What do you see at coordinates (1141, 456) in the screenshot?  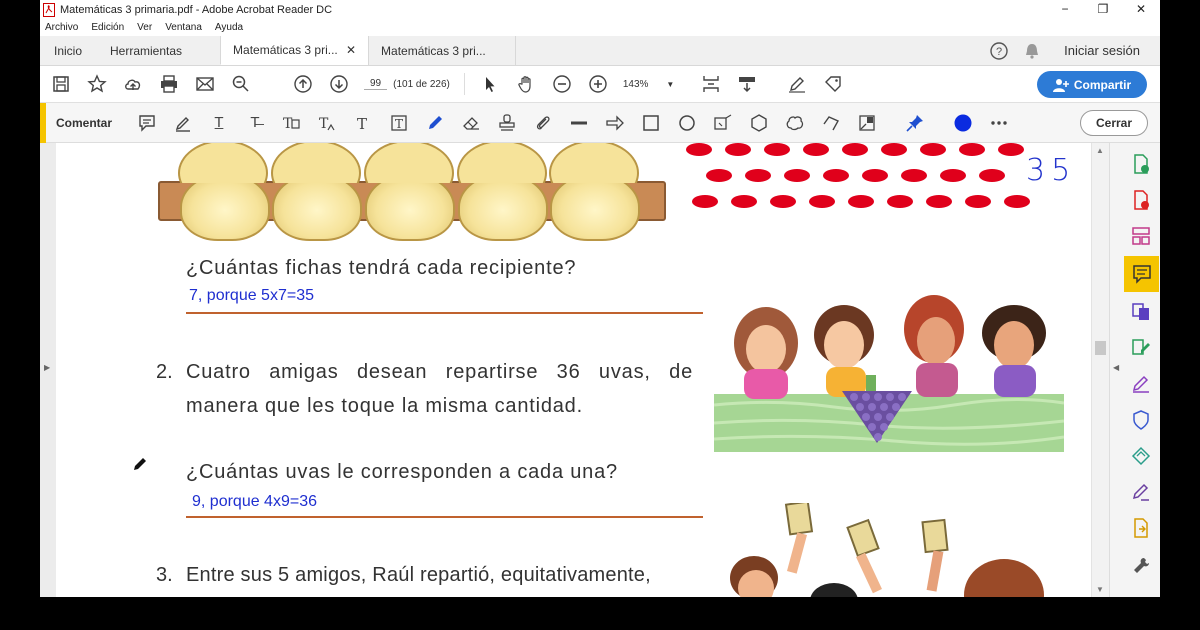 I see `scan-enhance-icon` at bounding box center [1141, 456].